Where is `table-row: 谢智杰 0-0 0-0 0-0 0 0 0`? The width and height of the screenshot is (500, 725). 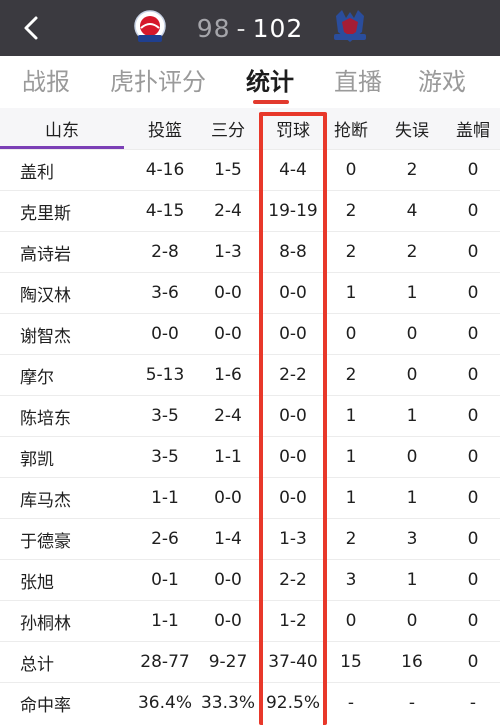
table-row: 谢智杰 0-0 0-0 0-0 0 0 0 is located at coordinates (250, 333).